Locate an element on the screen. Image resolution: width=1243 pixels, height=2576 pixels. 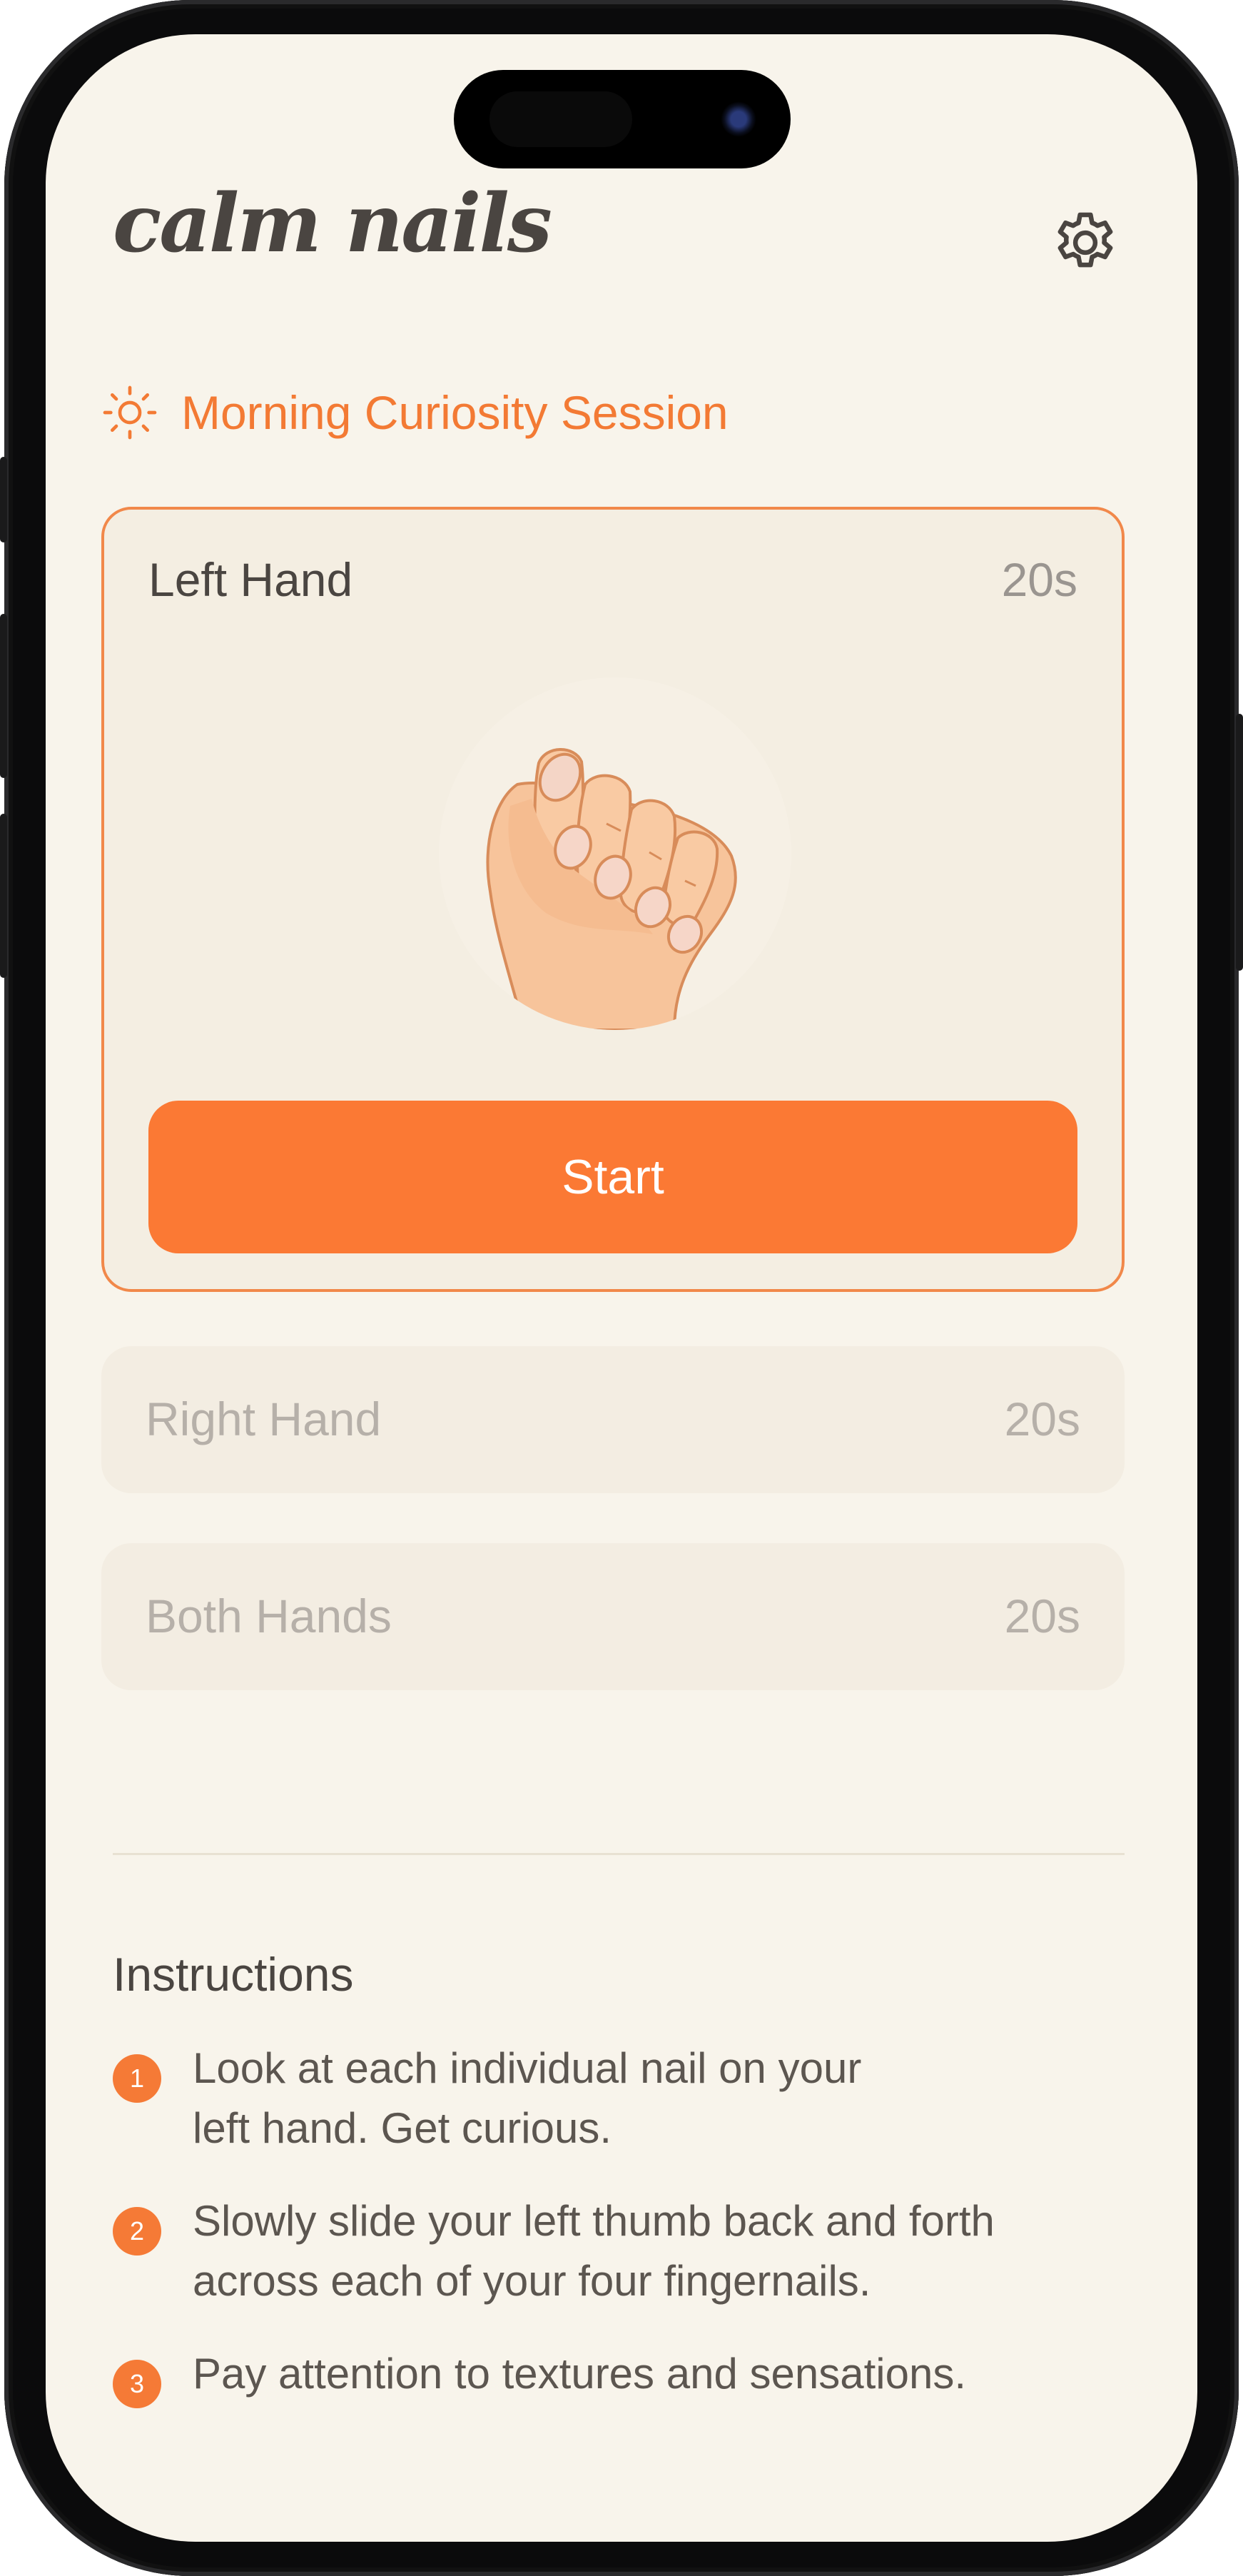
exercise-label: Left Hand is located at coordinates (250, 579).